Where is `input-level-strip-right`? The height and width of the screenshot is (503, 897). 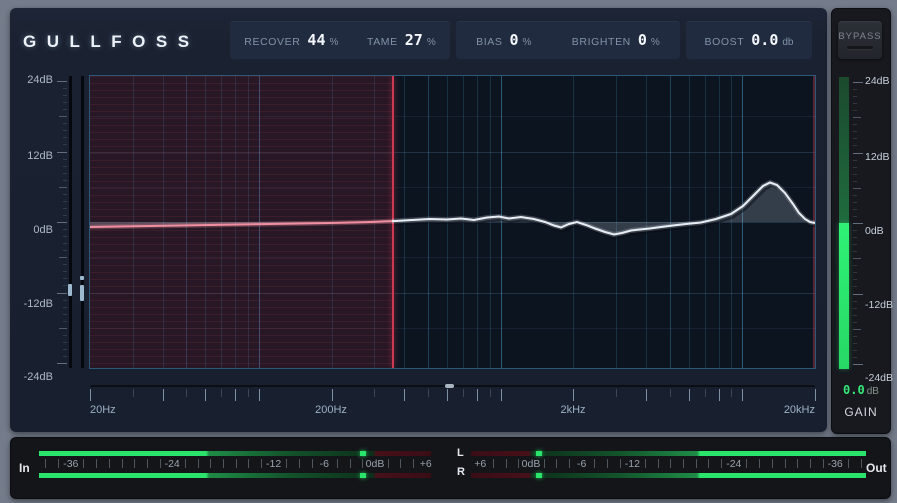
input-level-strip-right is located at coordinates (82, 222).